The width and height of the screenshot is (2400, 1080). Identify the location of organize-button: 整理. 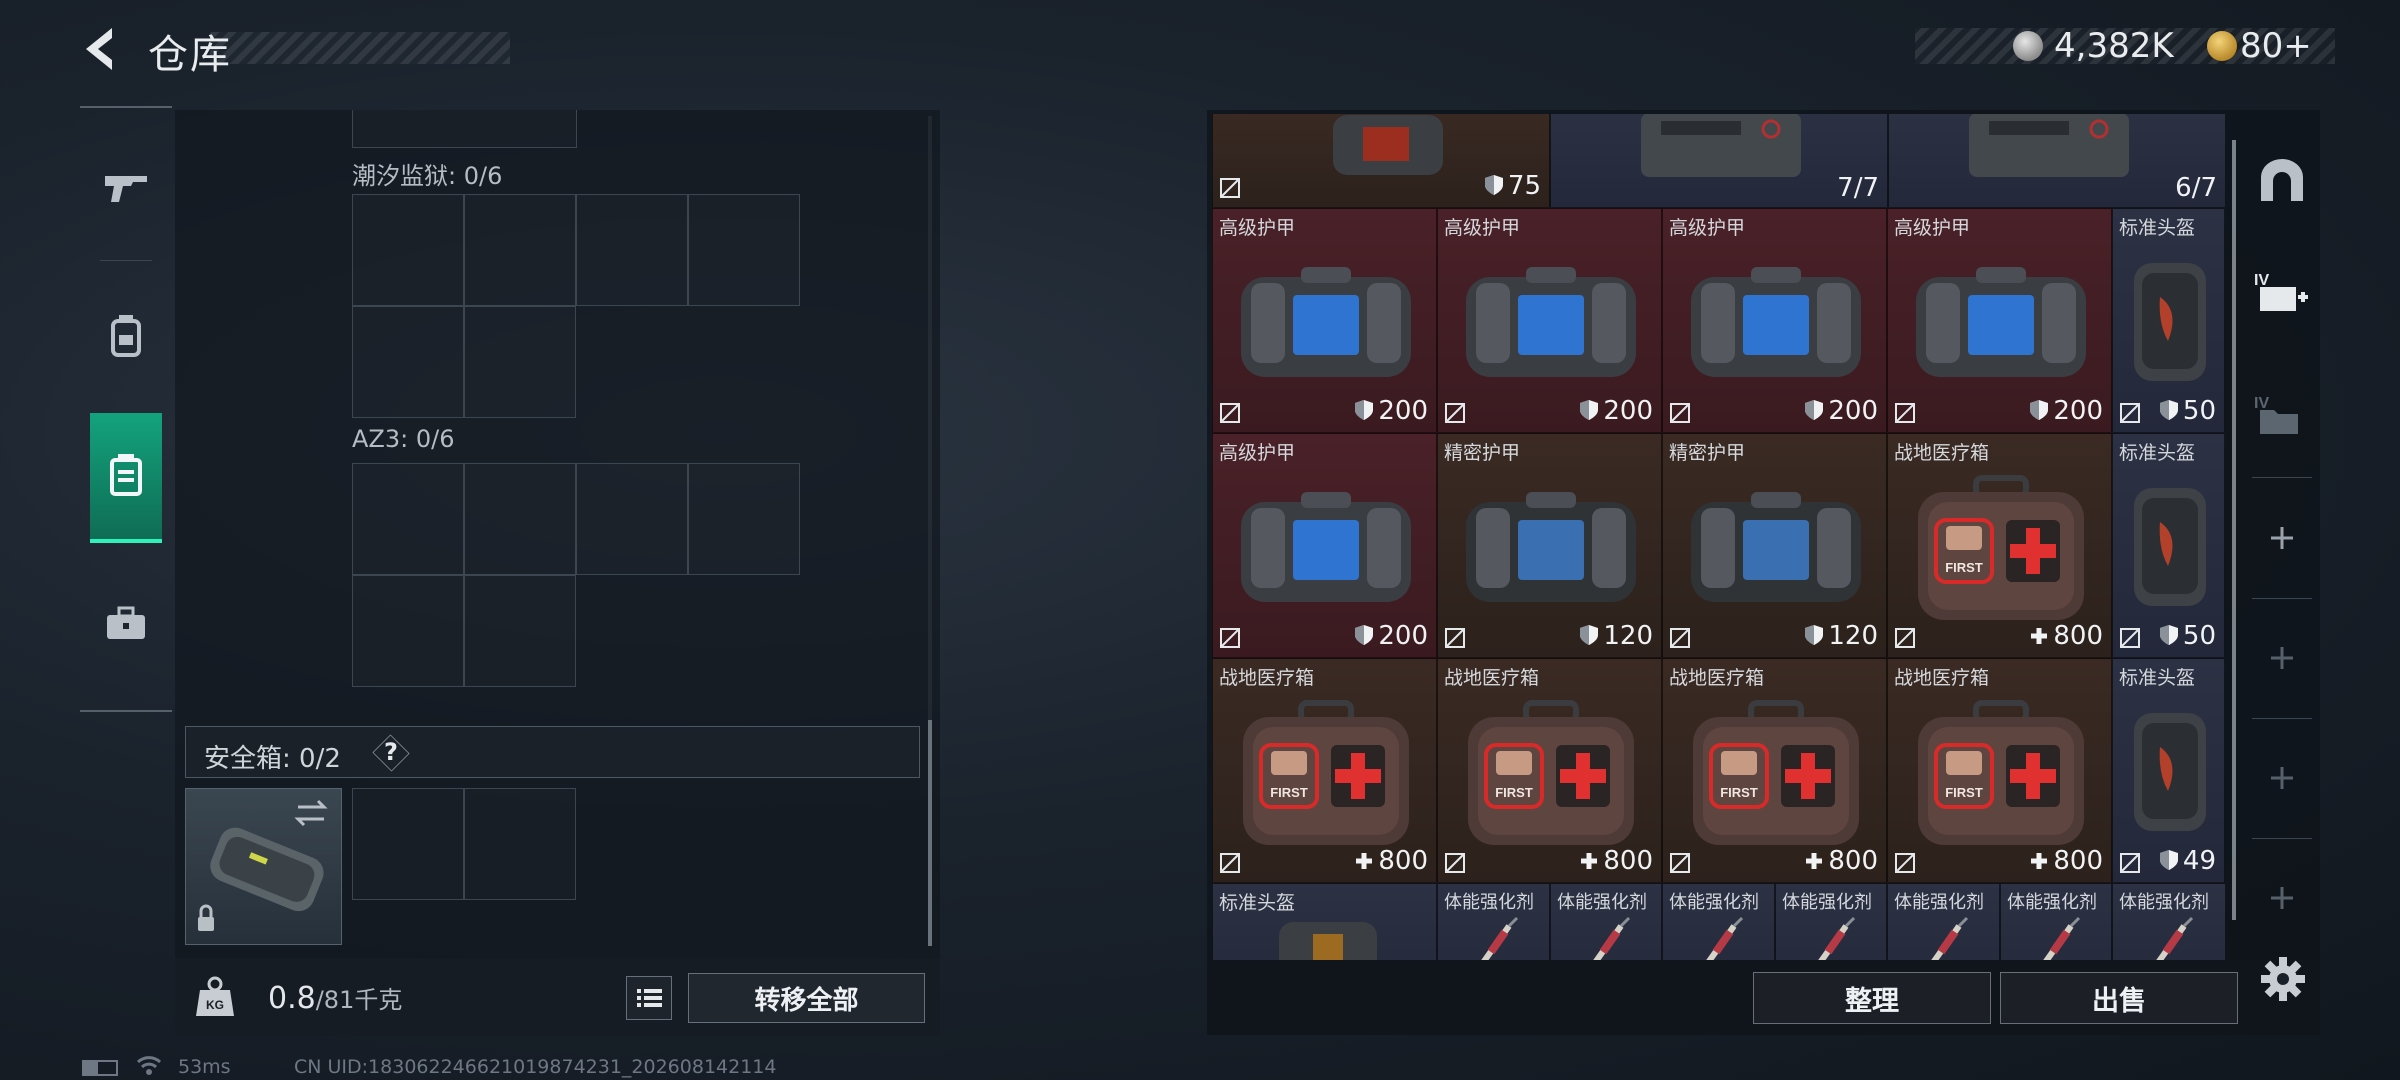
(1872, 998).